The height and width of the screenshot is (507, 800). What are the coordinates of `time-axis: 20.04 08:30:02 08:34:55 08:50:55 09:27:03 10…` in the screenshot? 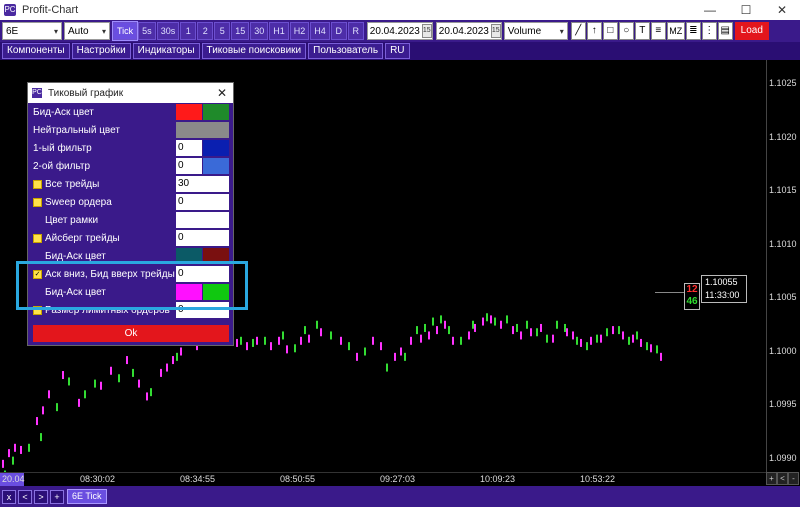 It's located at (383, 479).